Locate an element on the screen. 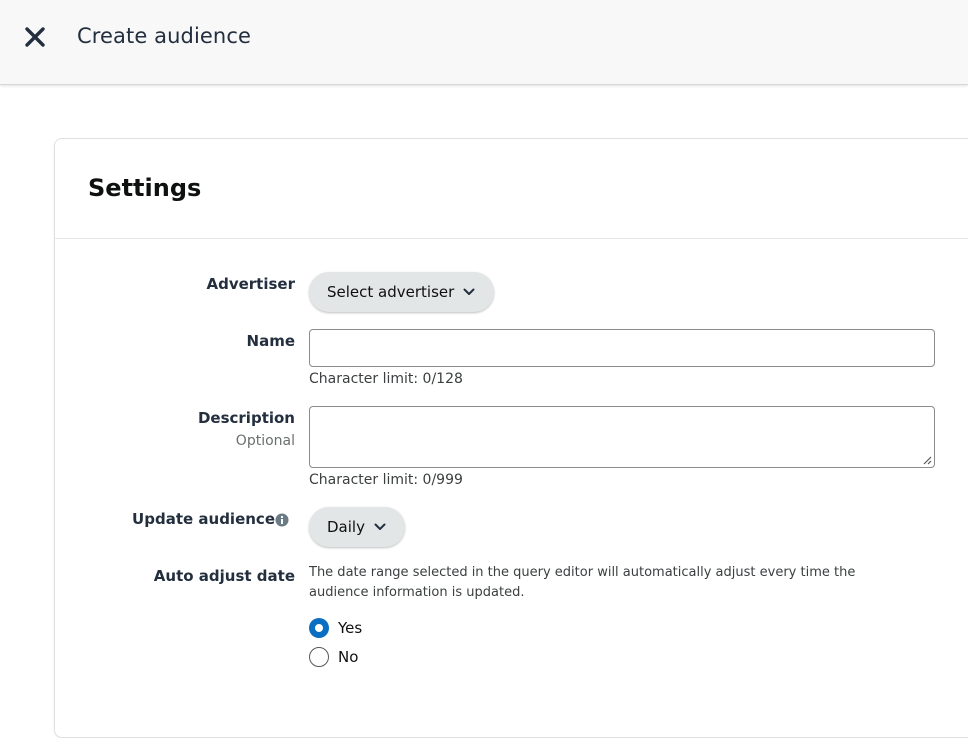 This screenshot has width=968, height=738. update-frequency-value: Daily is located at coordinates (346, 527).